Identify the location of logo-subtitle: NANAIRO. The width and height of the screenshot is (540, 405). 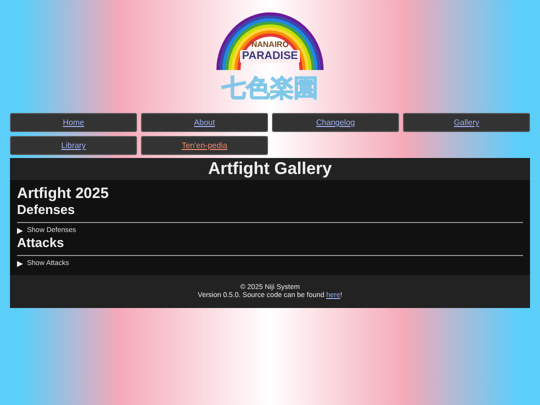
(270, 44).